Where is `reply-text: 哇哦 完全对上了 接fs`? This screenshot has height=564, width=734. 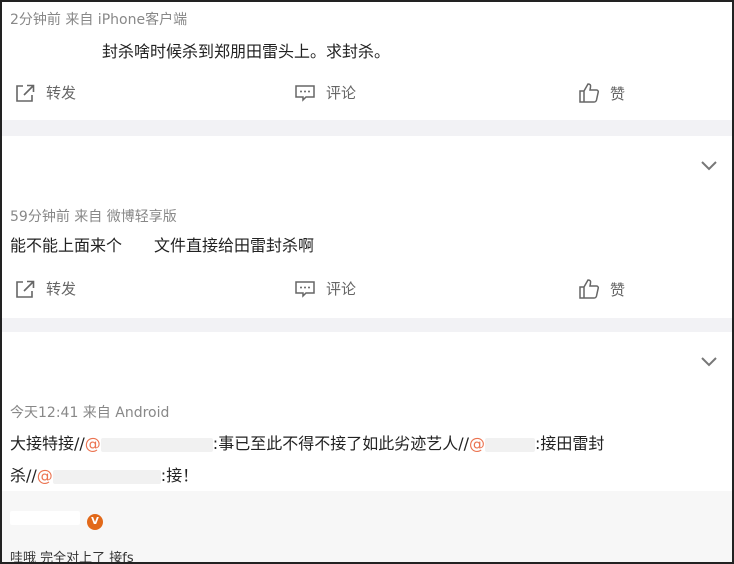 reply-text: 哇哦 完全对上了 接fs is located at coordinates (72, 557).